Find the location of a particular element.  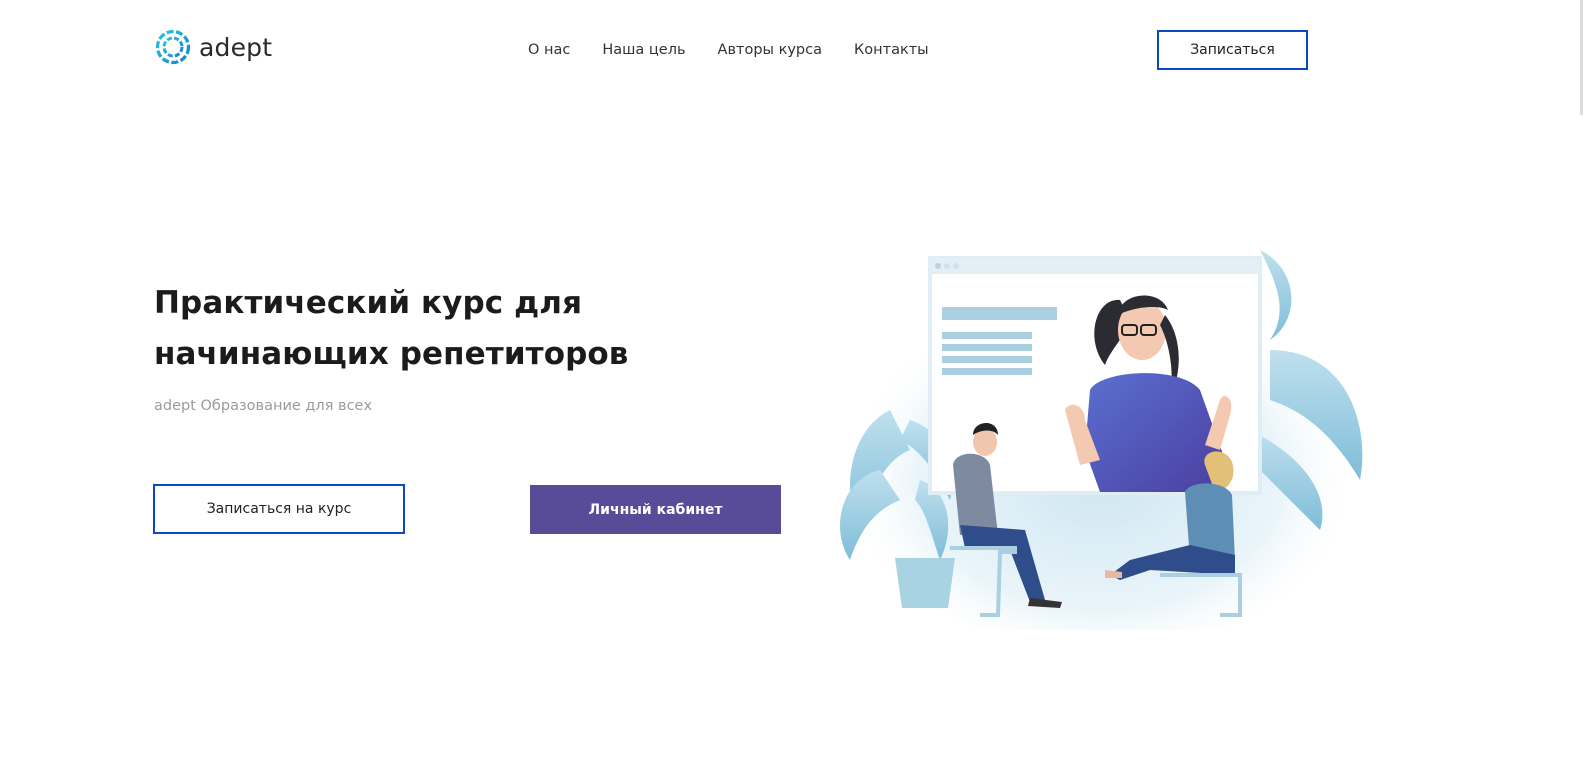

logo: adept is located at coordinates (213, 47).